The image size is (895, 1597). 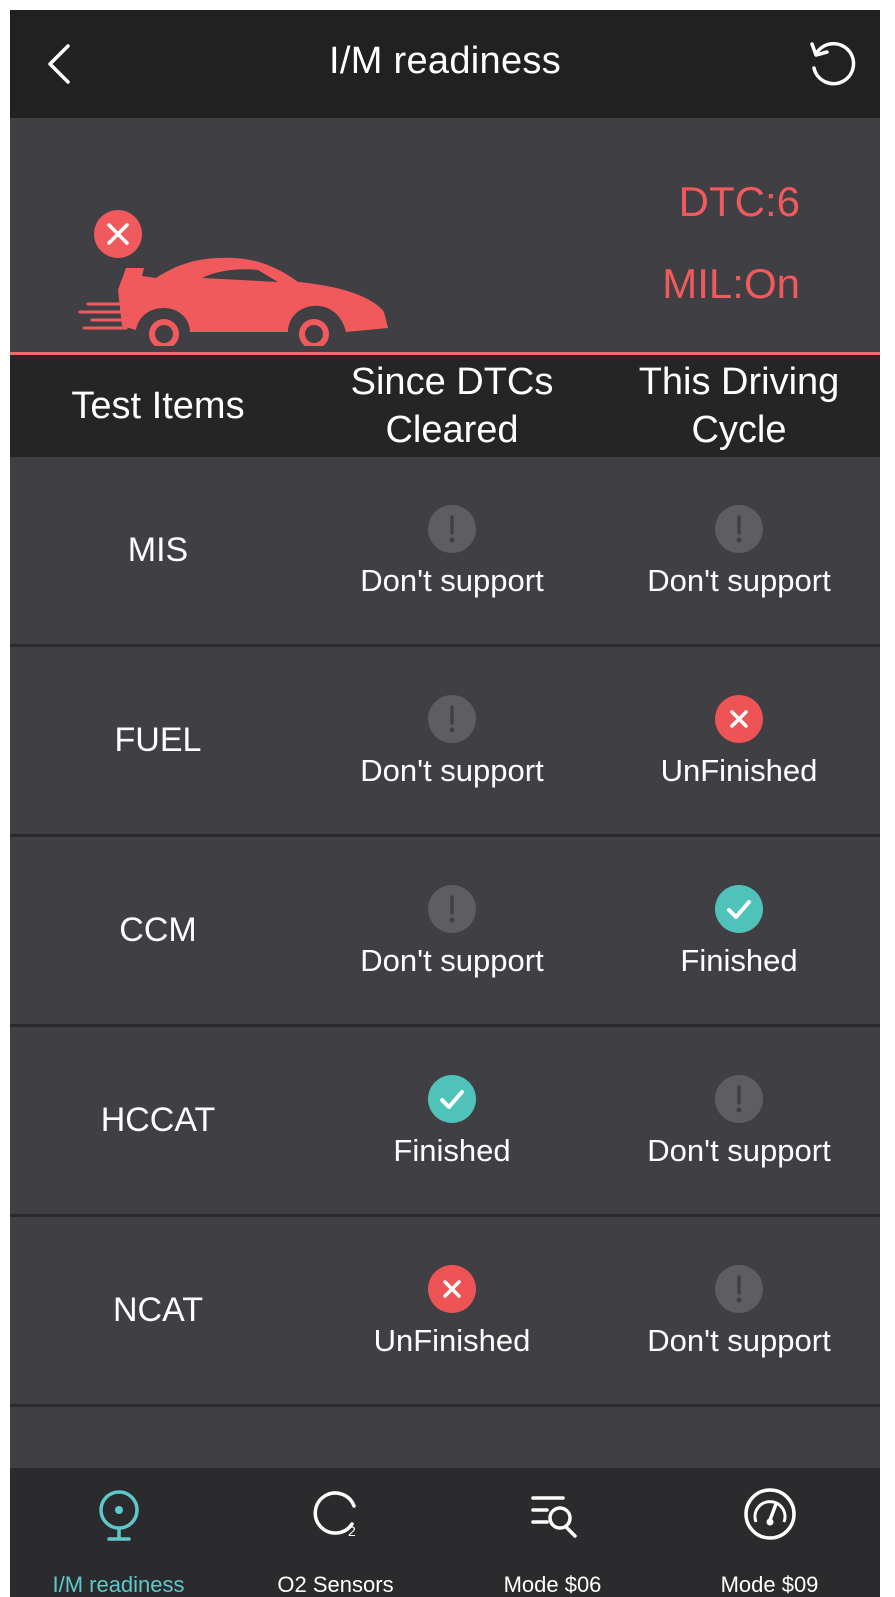 I want to click on this-cycle-status: Finished, so click(x=739, y=932).